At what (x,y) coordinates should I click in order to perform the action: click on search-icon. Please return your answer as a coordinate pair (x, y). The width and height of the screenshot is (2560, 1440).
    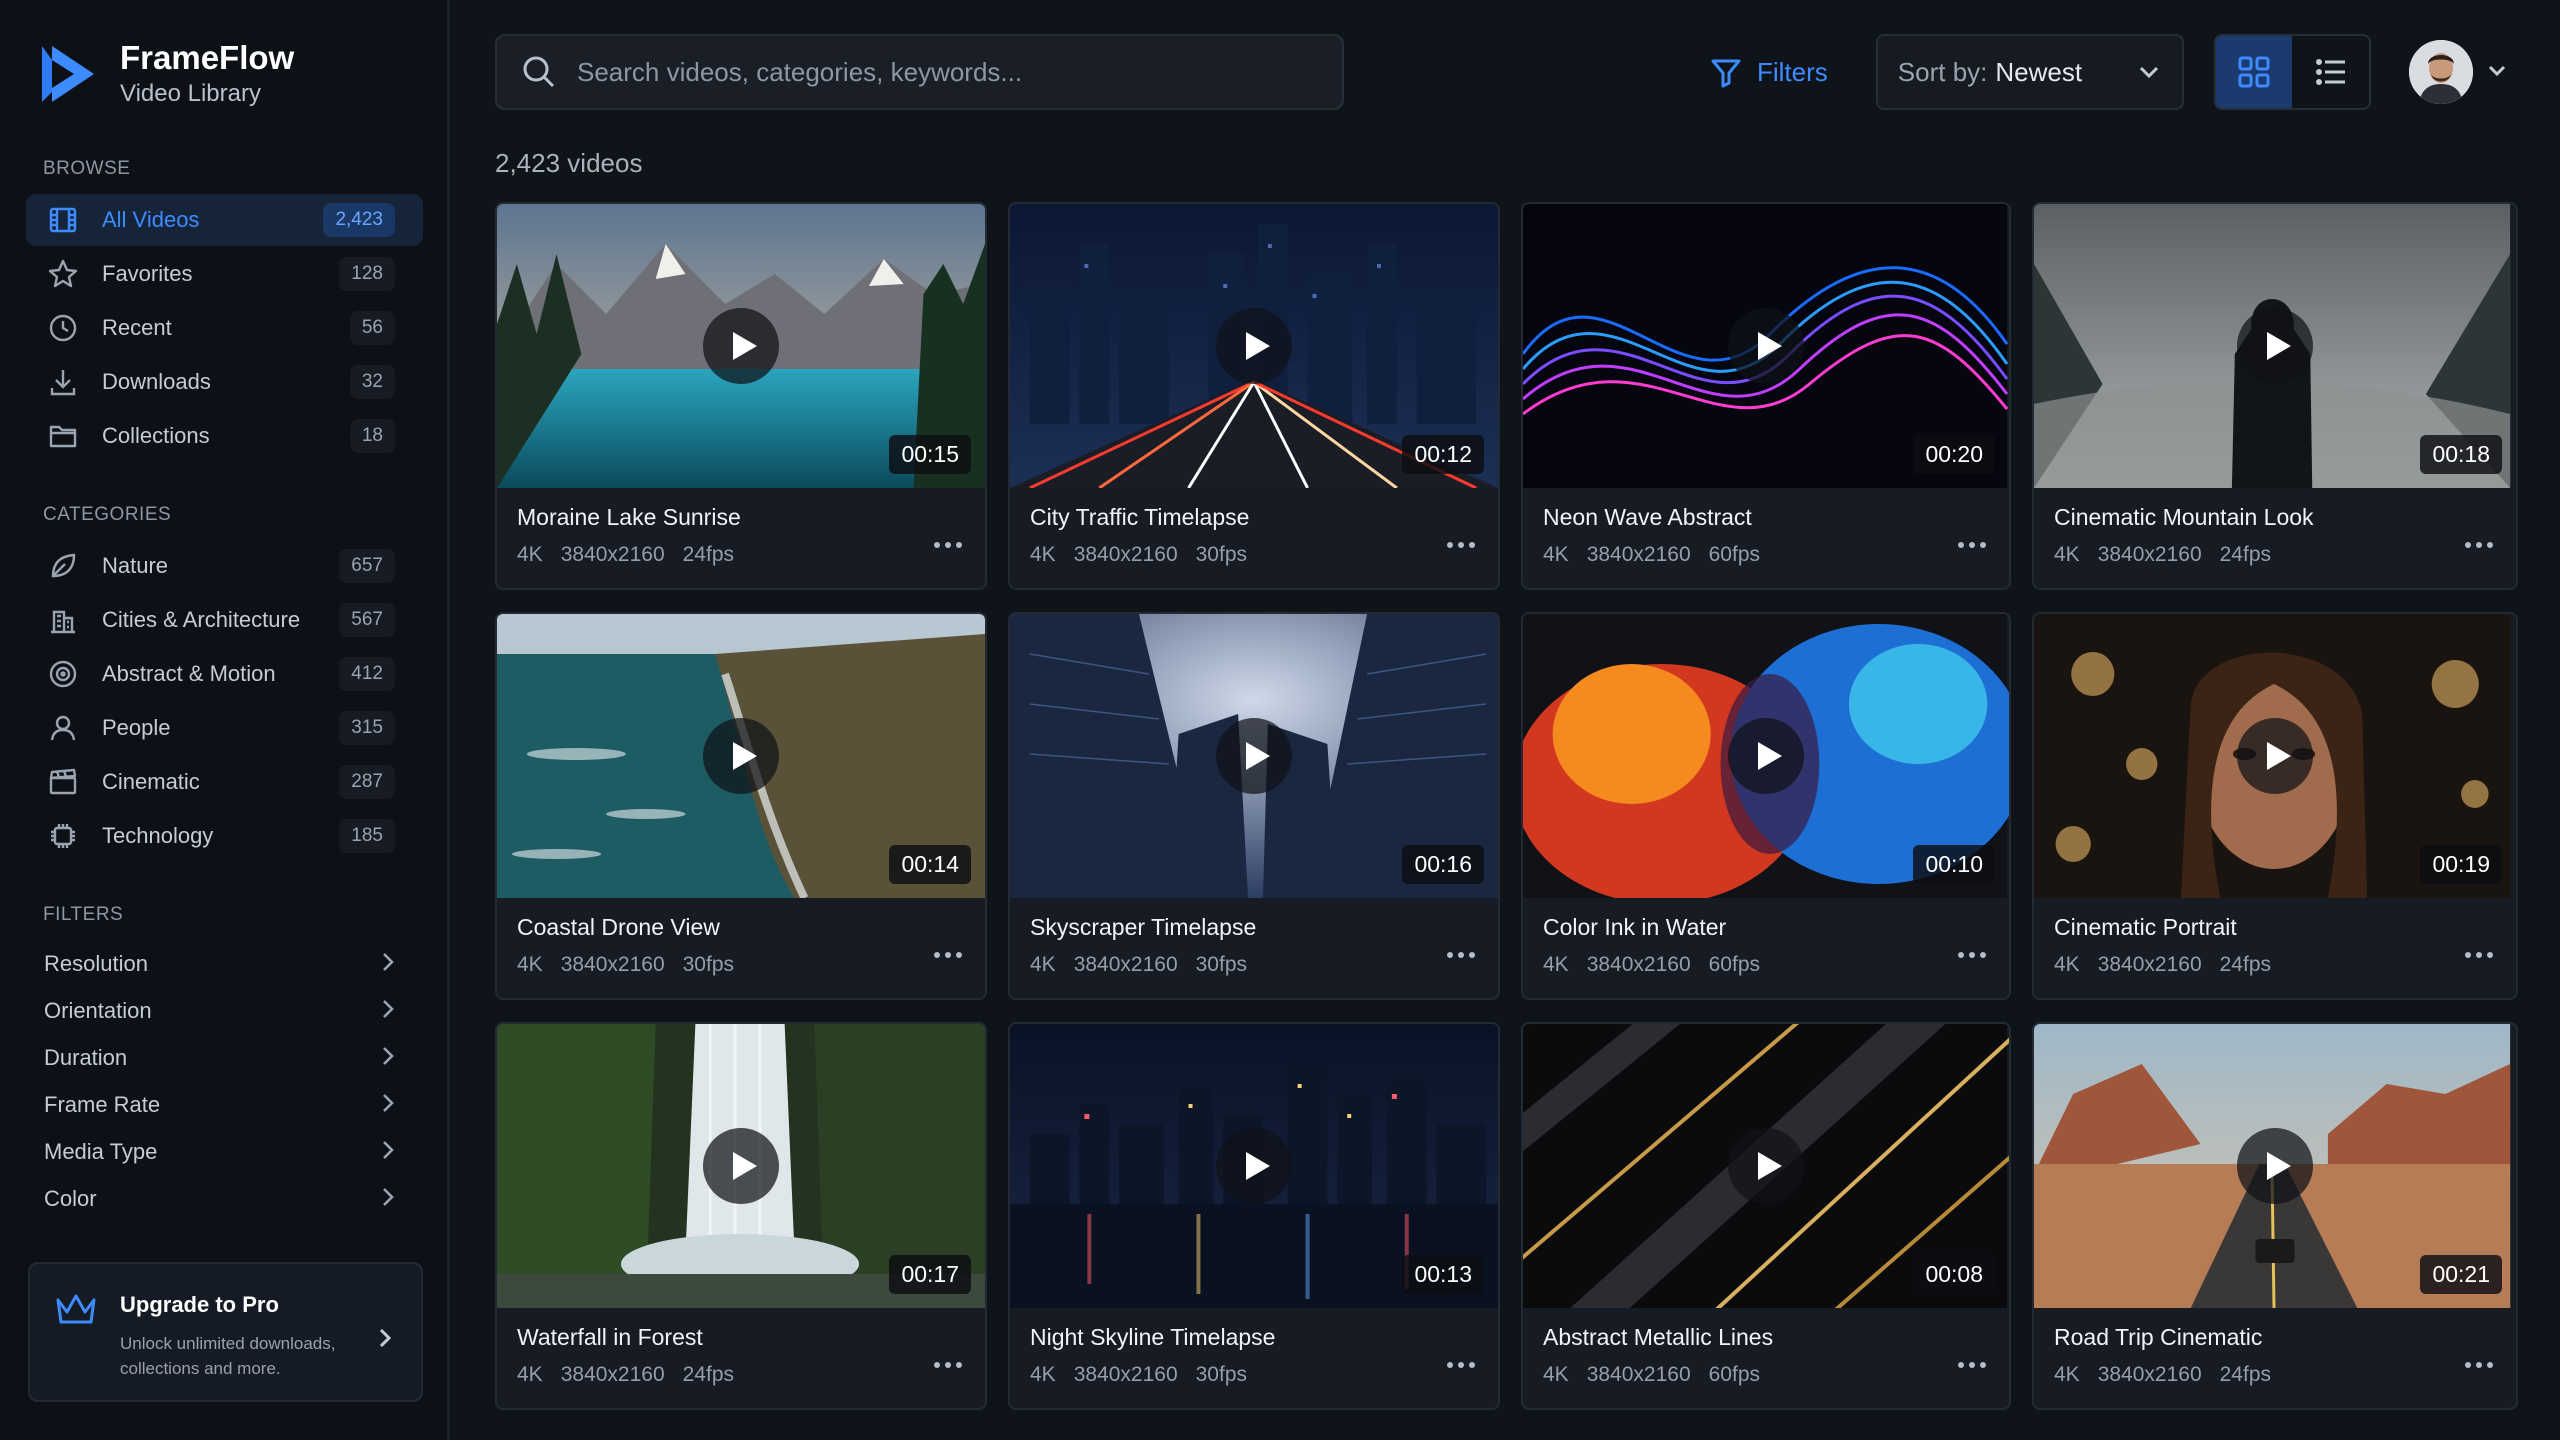
    Looking at the image, I should click on (539, 72).